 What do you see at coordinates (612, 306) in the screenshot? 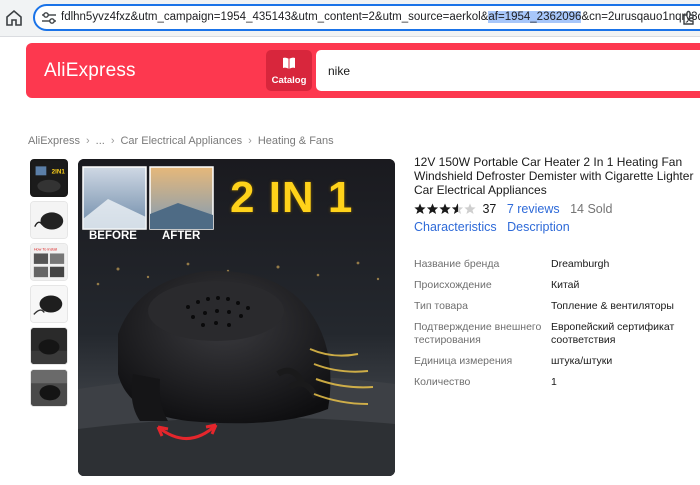
I see `spec-value: Топление & вентиляторы` at bounding box center [612, 306].